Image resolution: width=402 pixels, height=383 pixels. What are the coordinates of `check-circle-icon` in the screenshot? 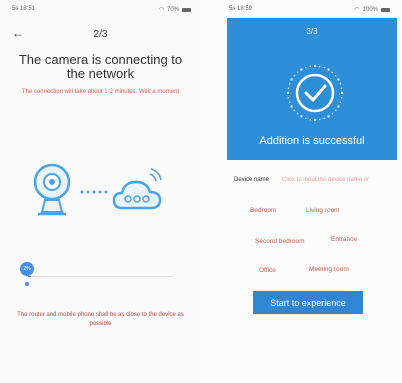 It's located at (315, 93).